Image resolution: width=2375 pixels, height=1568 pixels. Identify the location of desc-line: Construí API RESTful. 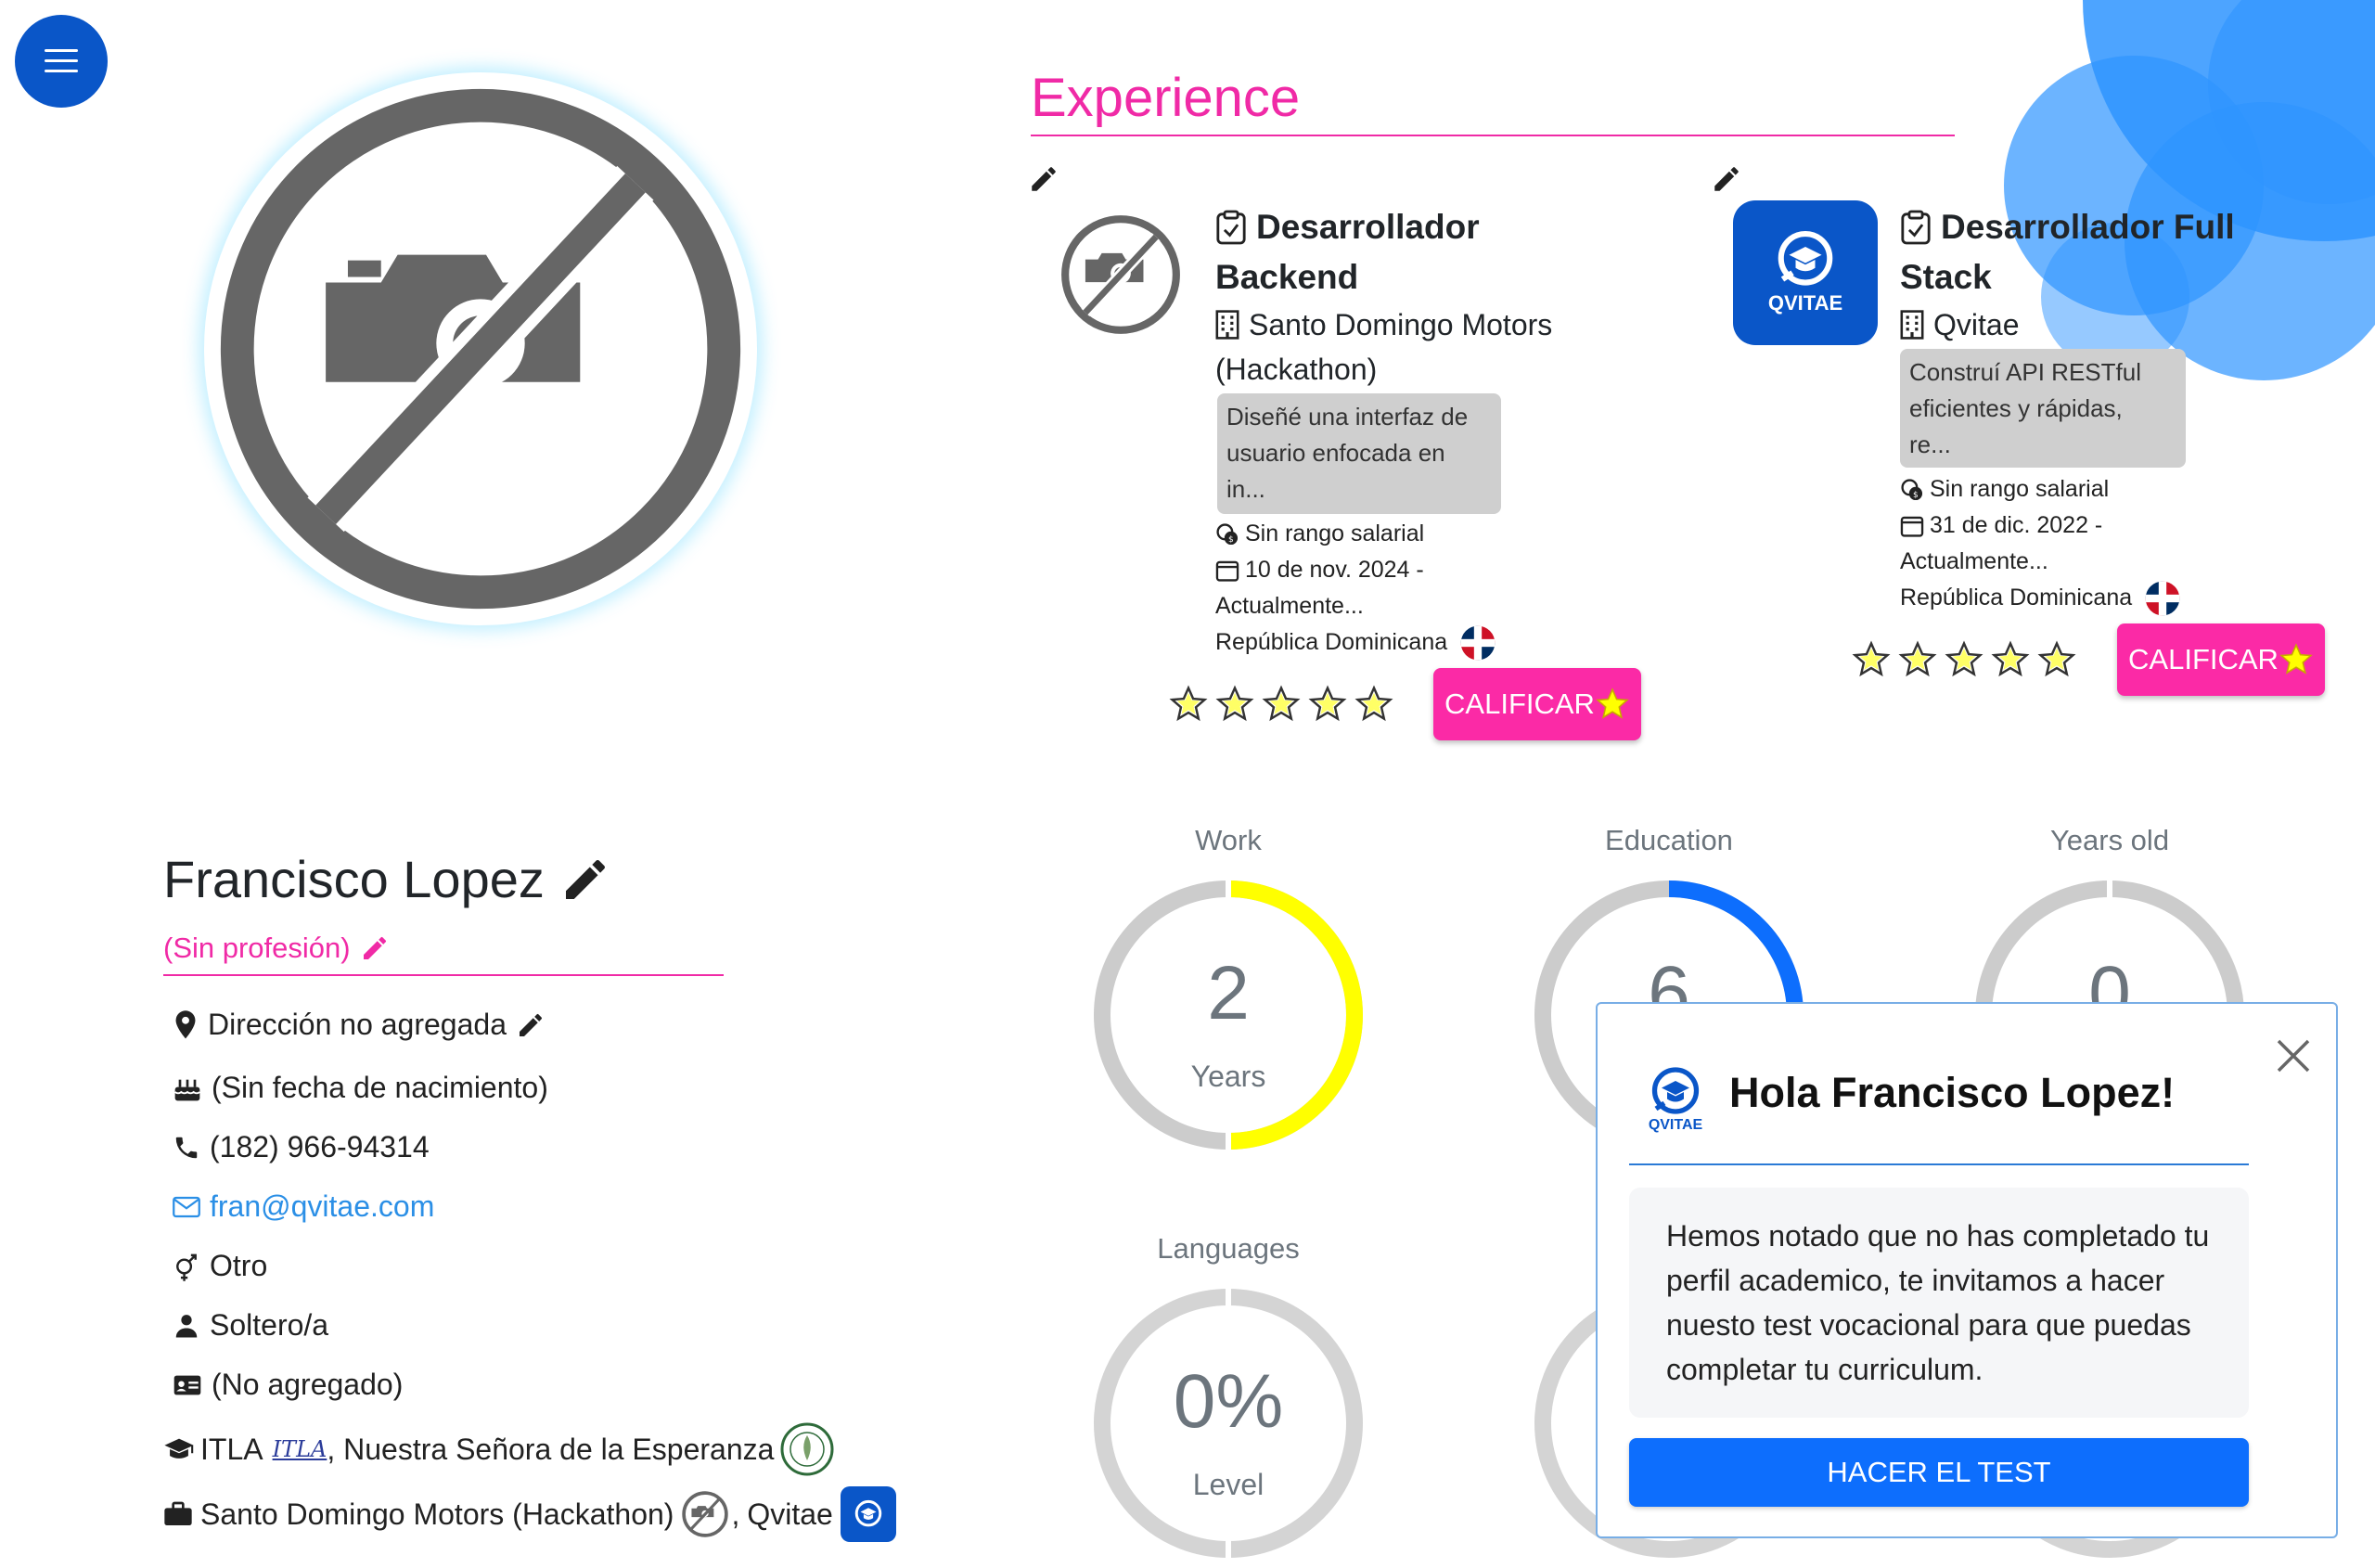
(2025, 372).